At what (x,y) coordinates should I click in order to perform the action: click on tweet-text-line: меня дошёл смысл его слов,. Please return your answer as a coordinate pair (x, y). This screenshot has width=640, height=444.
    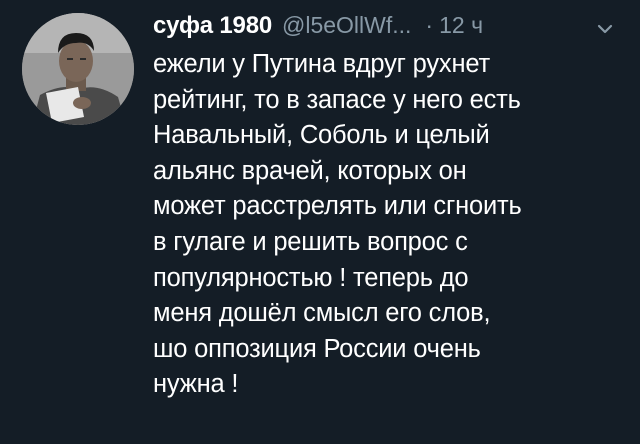
    Looking at the image, I should click on (322, 313).